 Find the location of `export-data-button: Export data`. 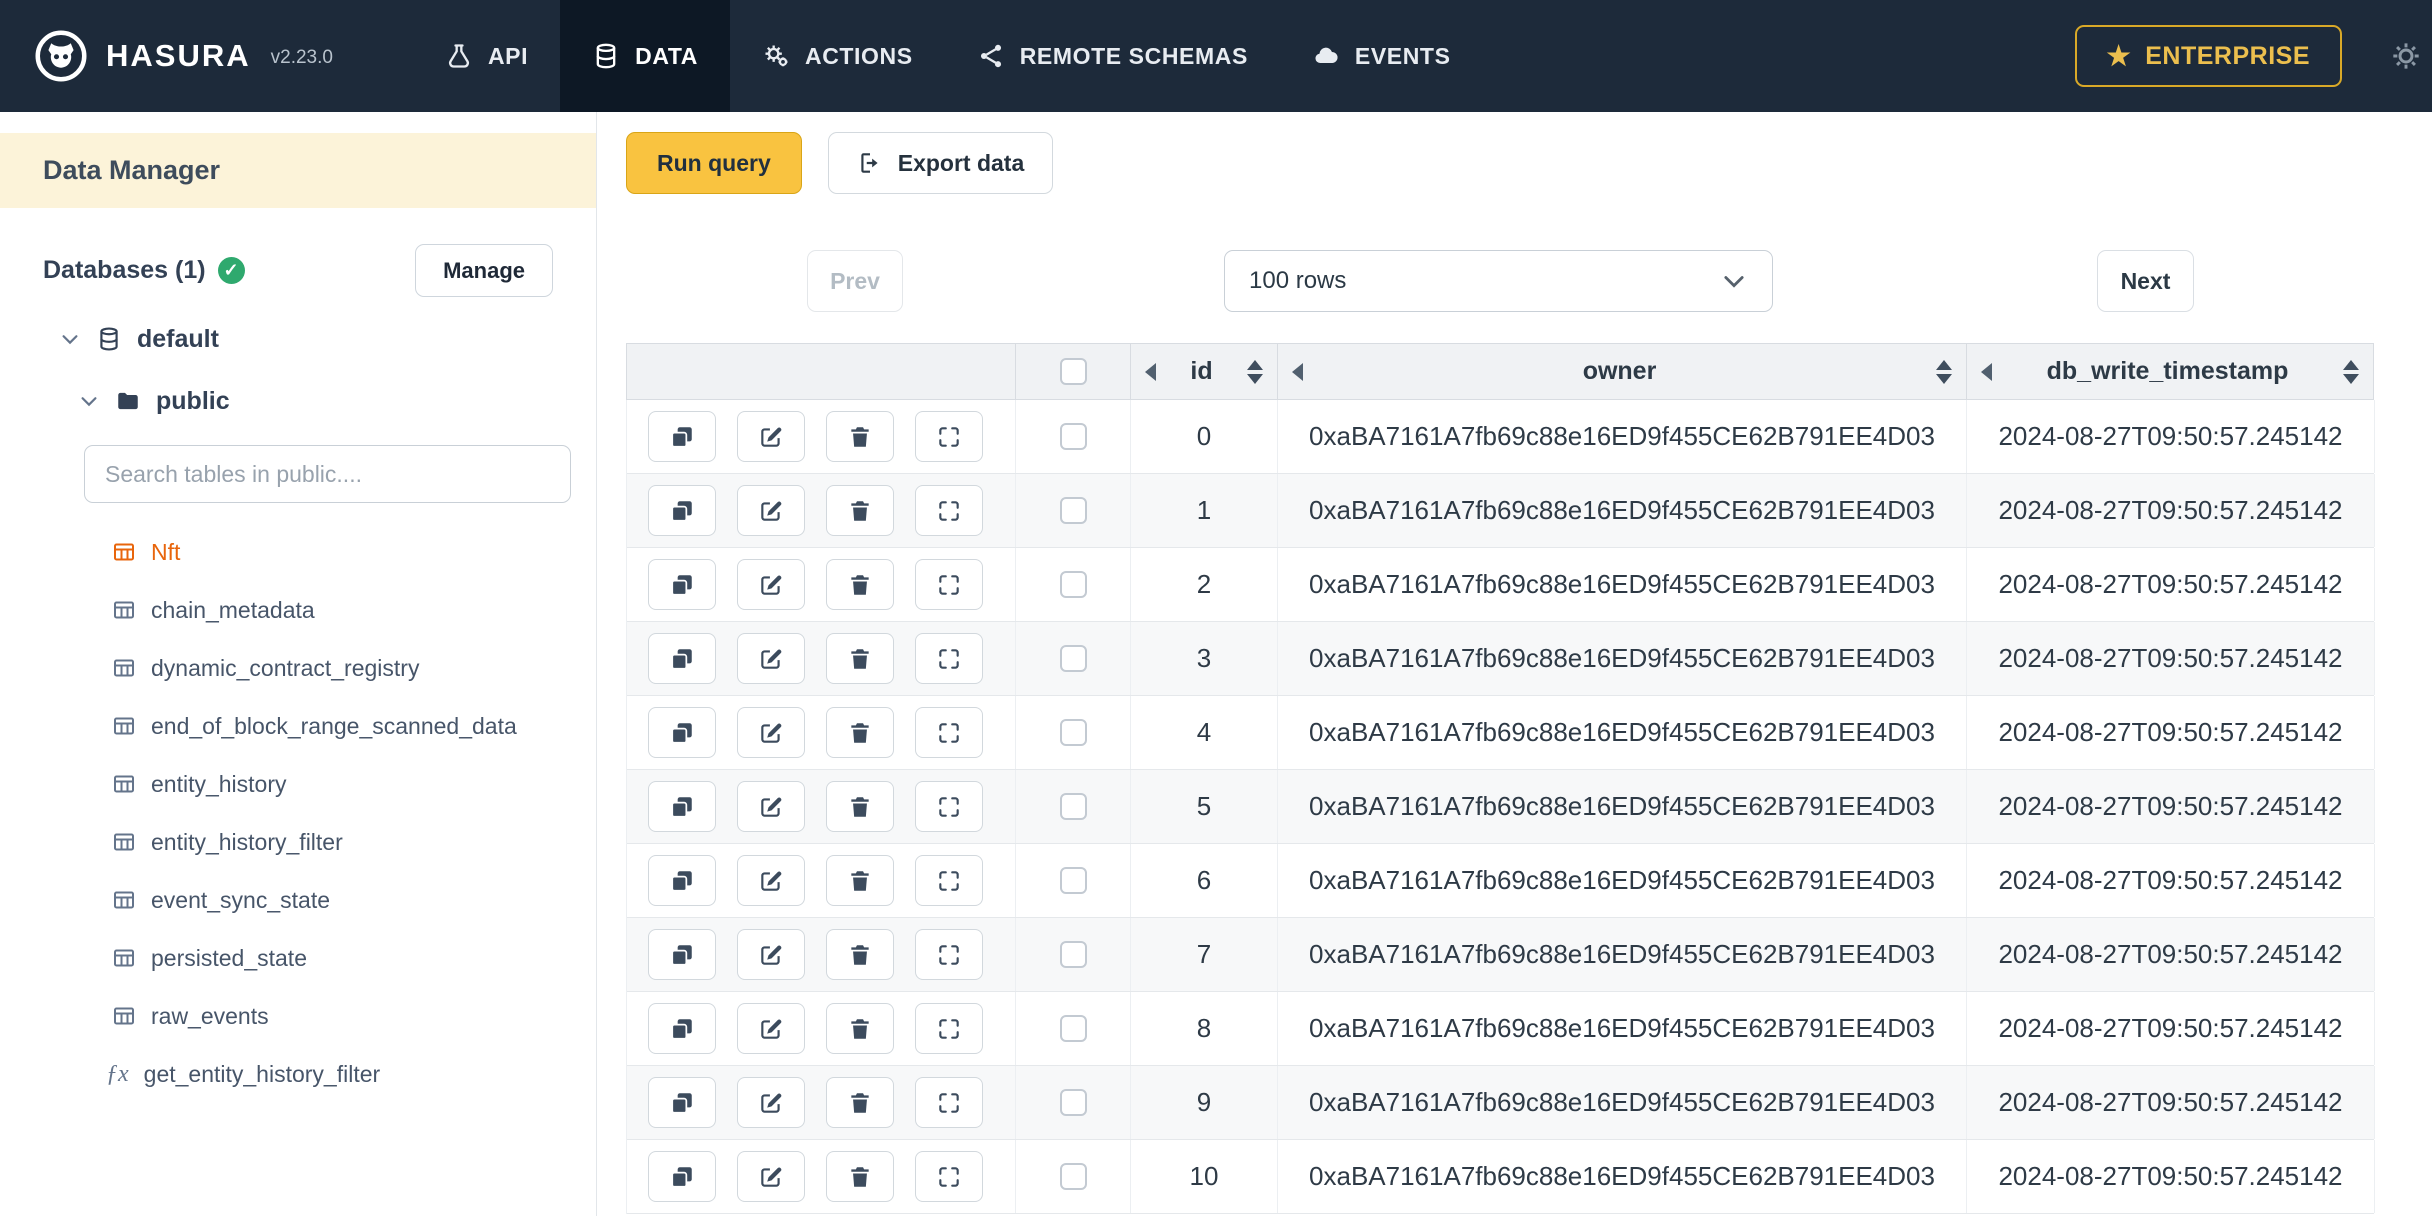

export-data-button: Export data is located at coordinates (940, 163).